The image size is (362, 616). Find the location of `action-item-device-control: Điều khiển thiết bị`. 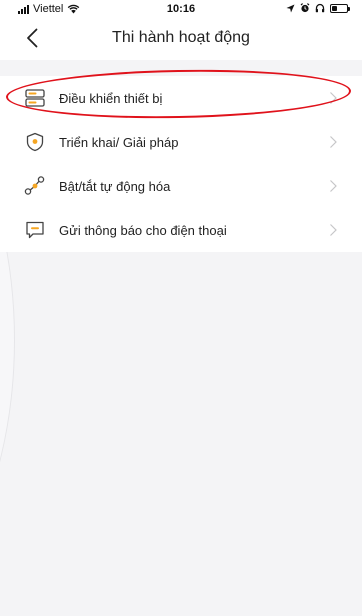

action-item-device-control: Điều khiển thiết bị is located at coordinates (181, 98).